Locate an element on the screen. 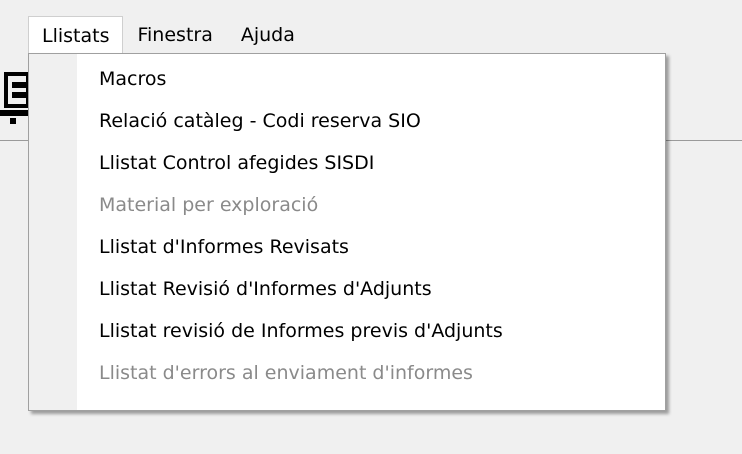  menu-item-errors-enviament: Llistat d'errors al enviament d'informes is located at coordinates (286, 373).